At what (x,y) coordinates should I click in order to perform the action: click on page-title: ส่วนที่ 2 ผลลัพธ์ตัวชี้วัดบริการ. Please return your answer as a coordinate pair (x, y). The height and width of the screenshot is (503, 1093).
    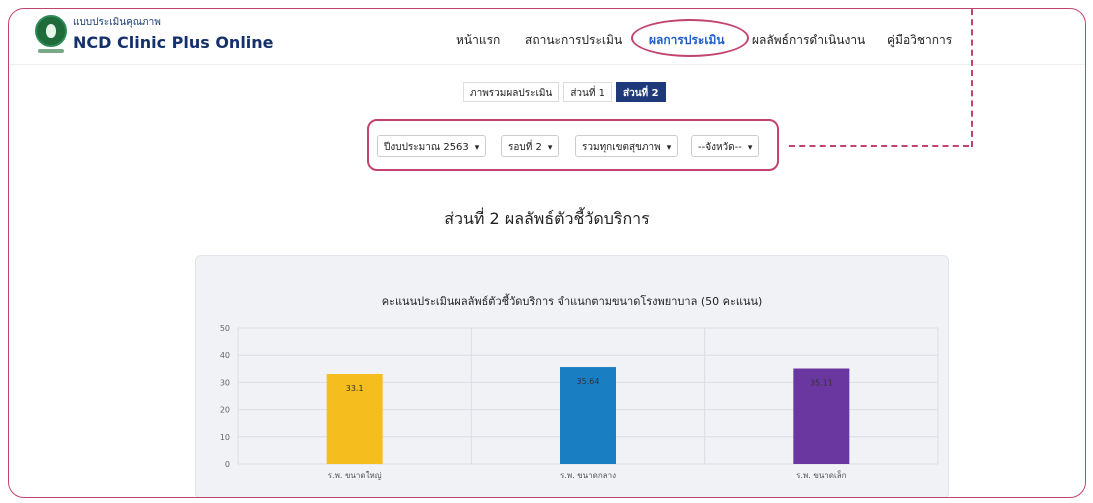
    Looking at the image, I should click on (547, 218).